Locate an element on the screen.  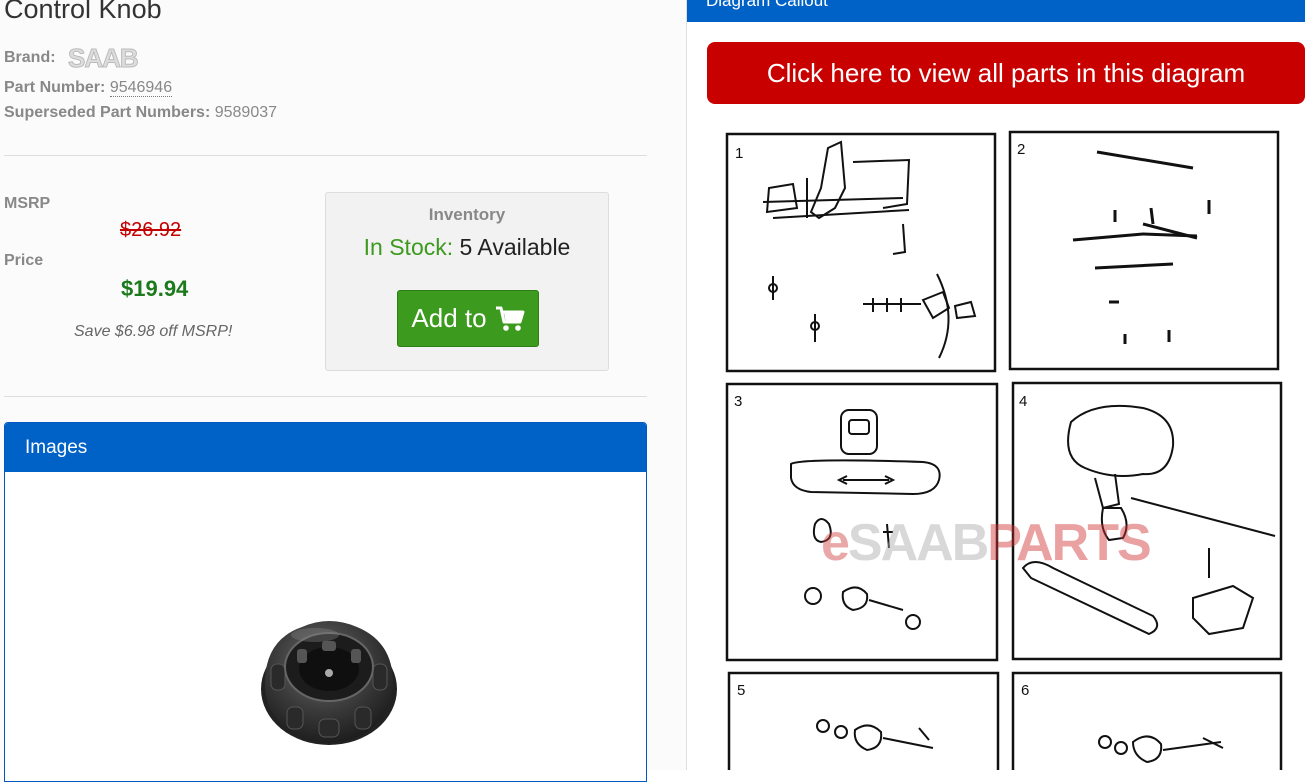
brand-row: Brand: SAAB is located at coordinates (84, 58).